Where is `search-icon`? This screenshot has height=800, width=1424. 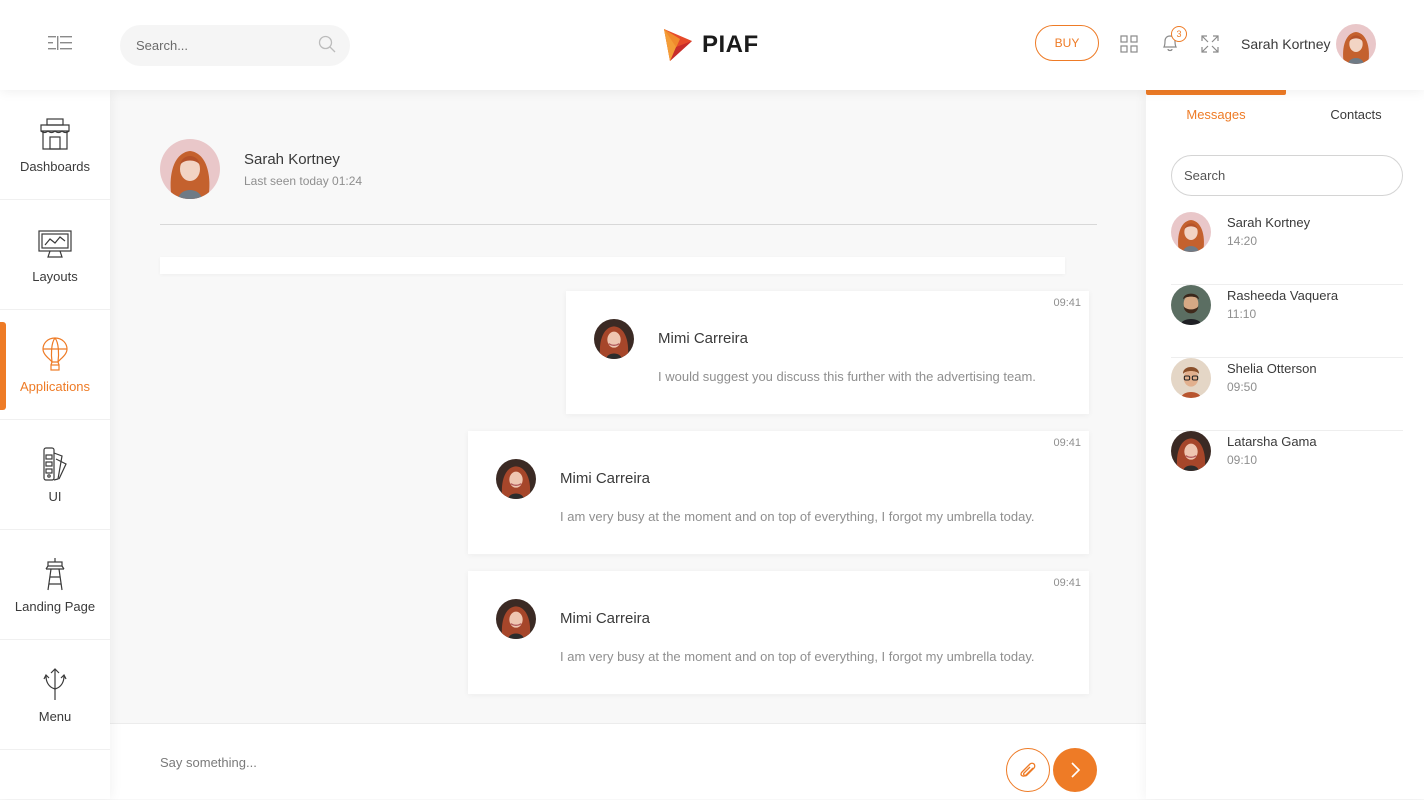 search-icon is located at coordinates (327, 46).